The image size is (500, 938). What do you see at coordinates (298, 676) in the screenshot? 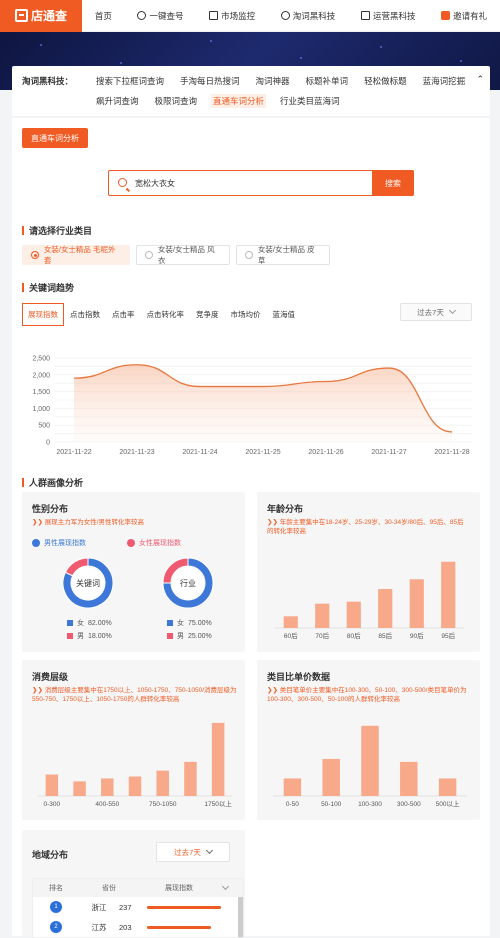
I see `price-title: 类目比单价数据` at bounding box center [298, 676].